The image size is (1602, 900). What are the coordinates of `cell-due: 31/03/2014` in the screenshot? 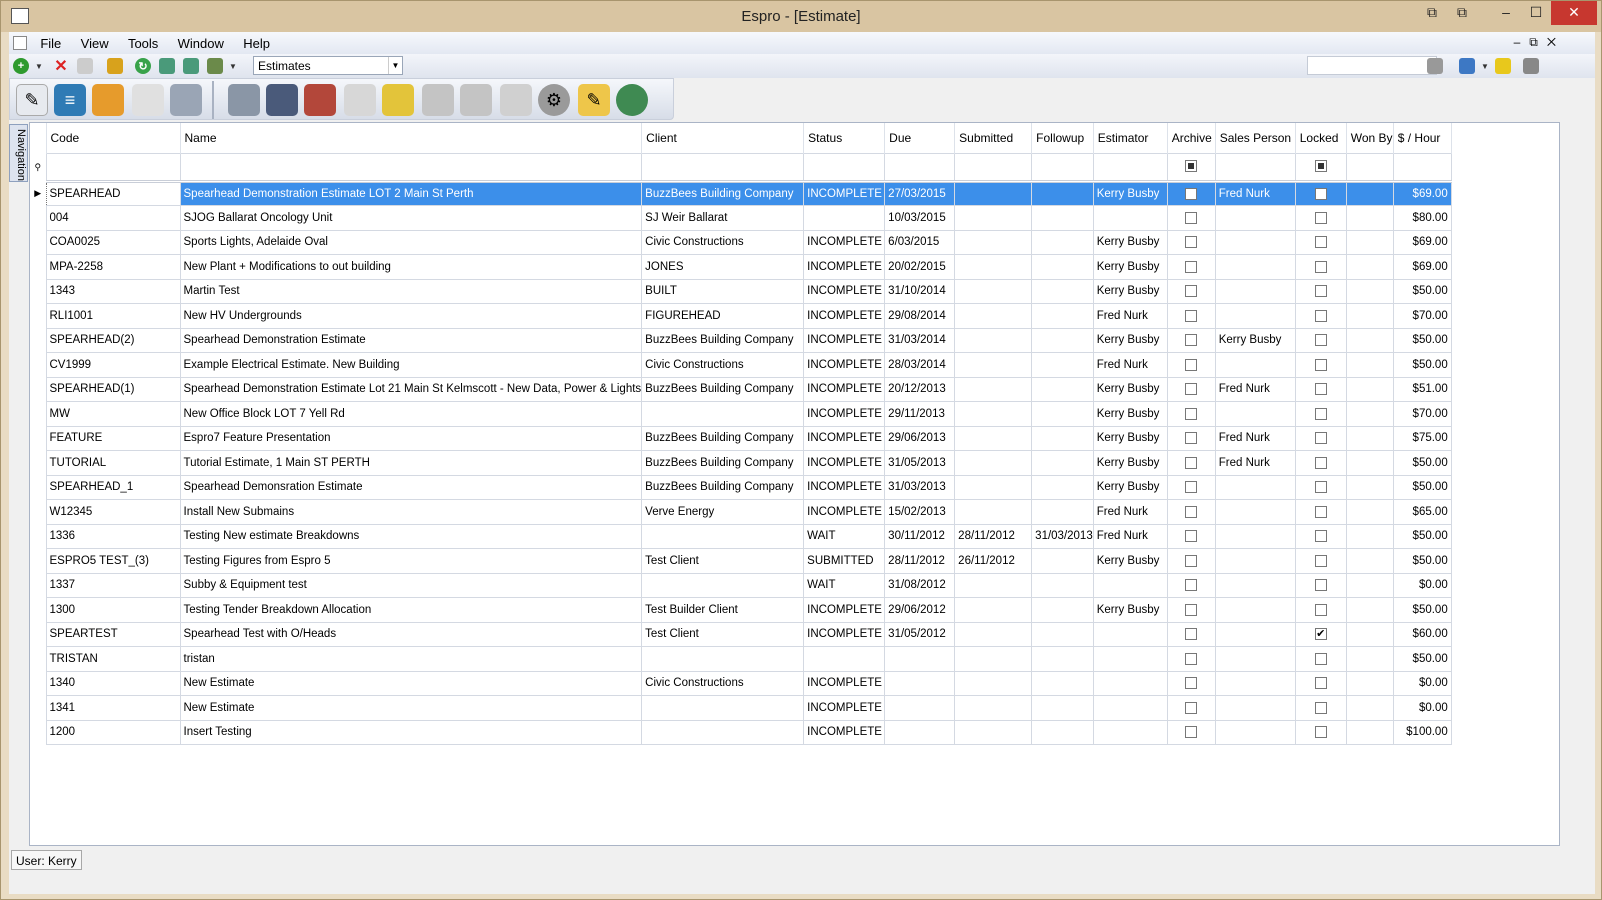 It's located at (920, 340).